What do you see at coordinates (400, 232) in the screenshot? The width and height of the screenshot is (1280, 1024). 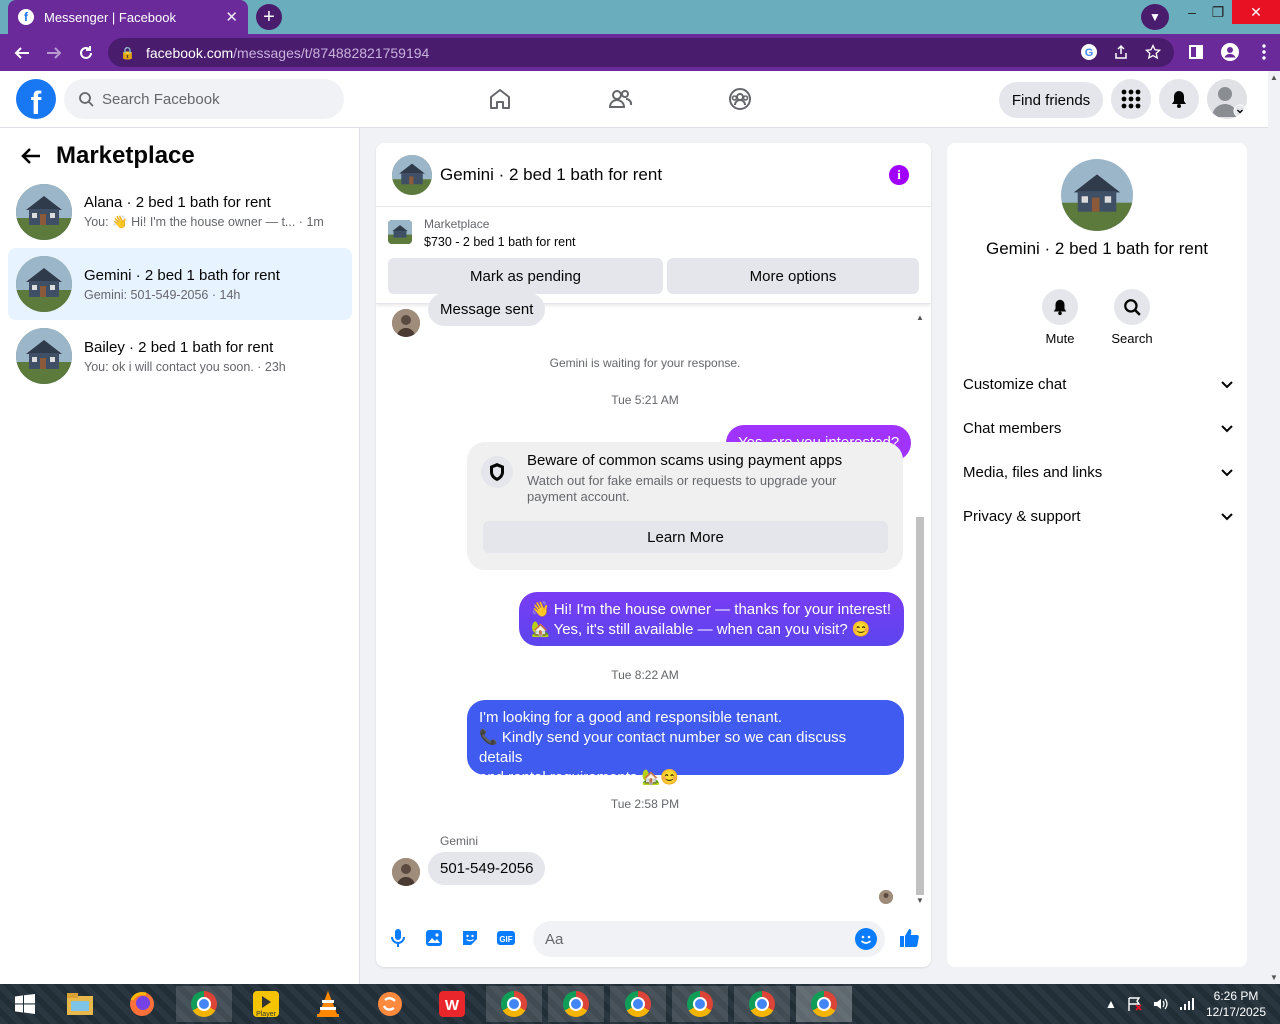 I see `listing-mini-thumbnail` at bounding box center [400, 232].